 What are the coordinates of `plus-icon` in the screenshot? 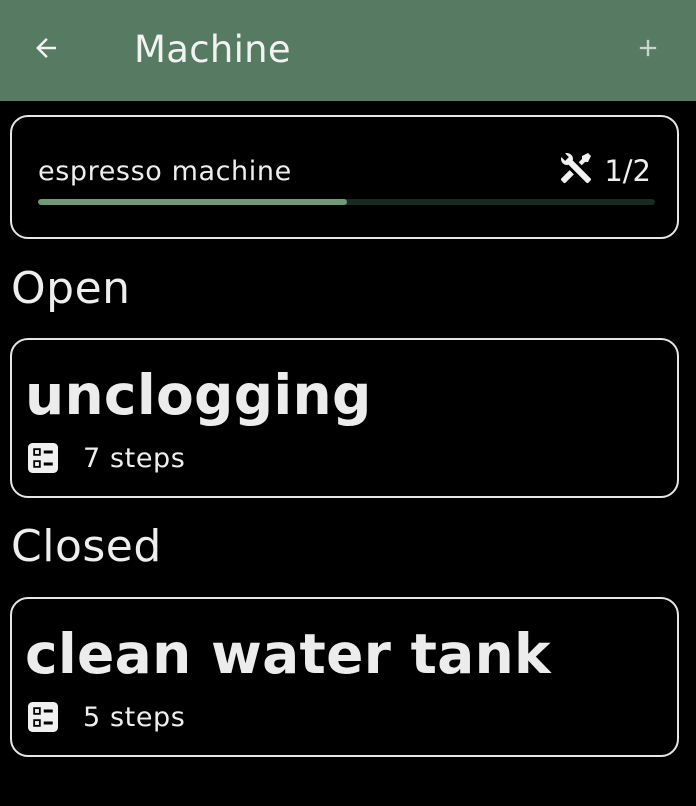 It's located at (648, 50).